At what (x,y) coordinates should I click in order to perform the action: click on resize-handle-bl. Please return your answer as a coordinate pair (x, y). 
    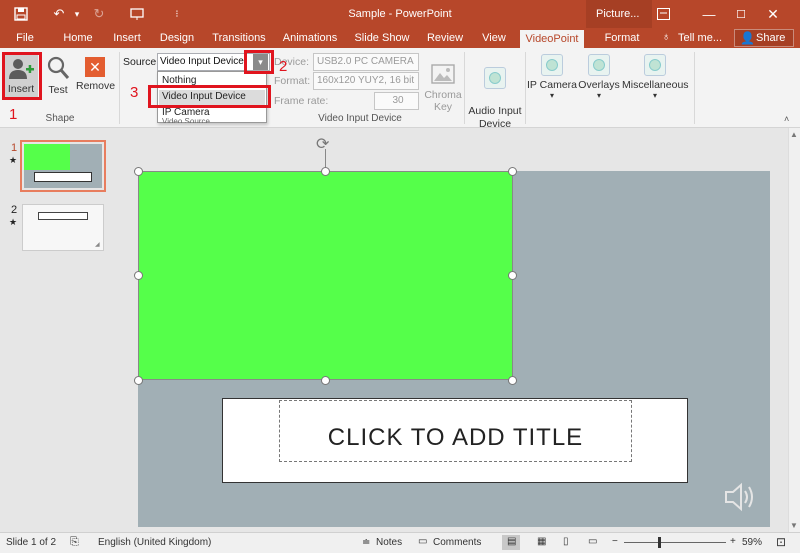
    Looking at the image, I should click on (138, 380).